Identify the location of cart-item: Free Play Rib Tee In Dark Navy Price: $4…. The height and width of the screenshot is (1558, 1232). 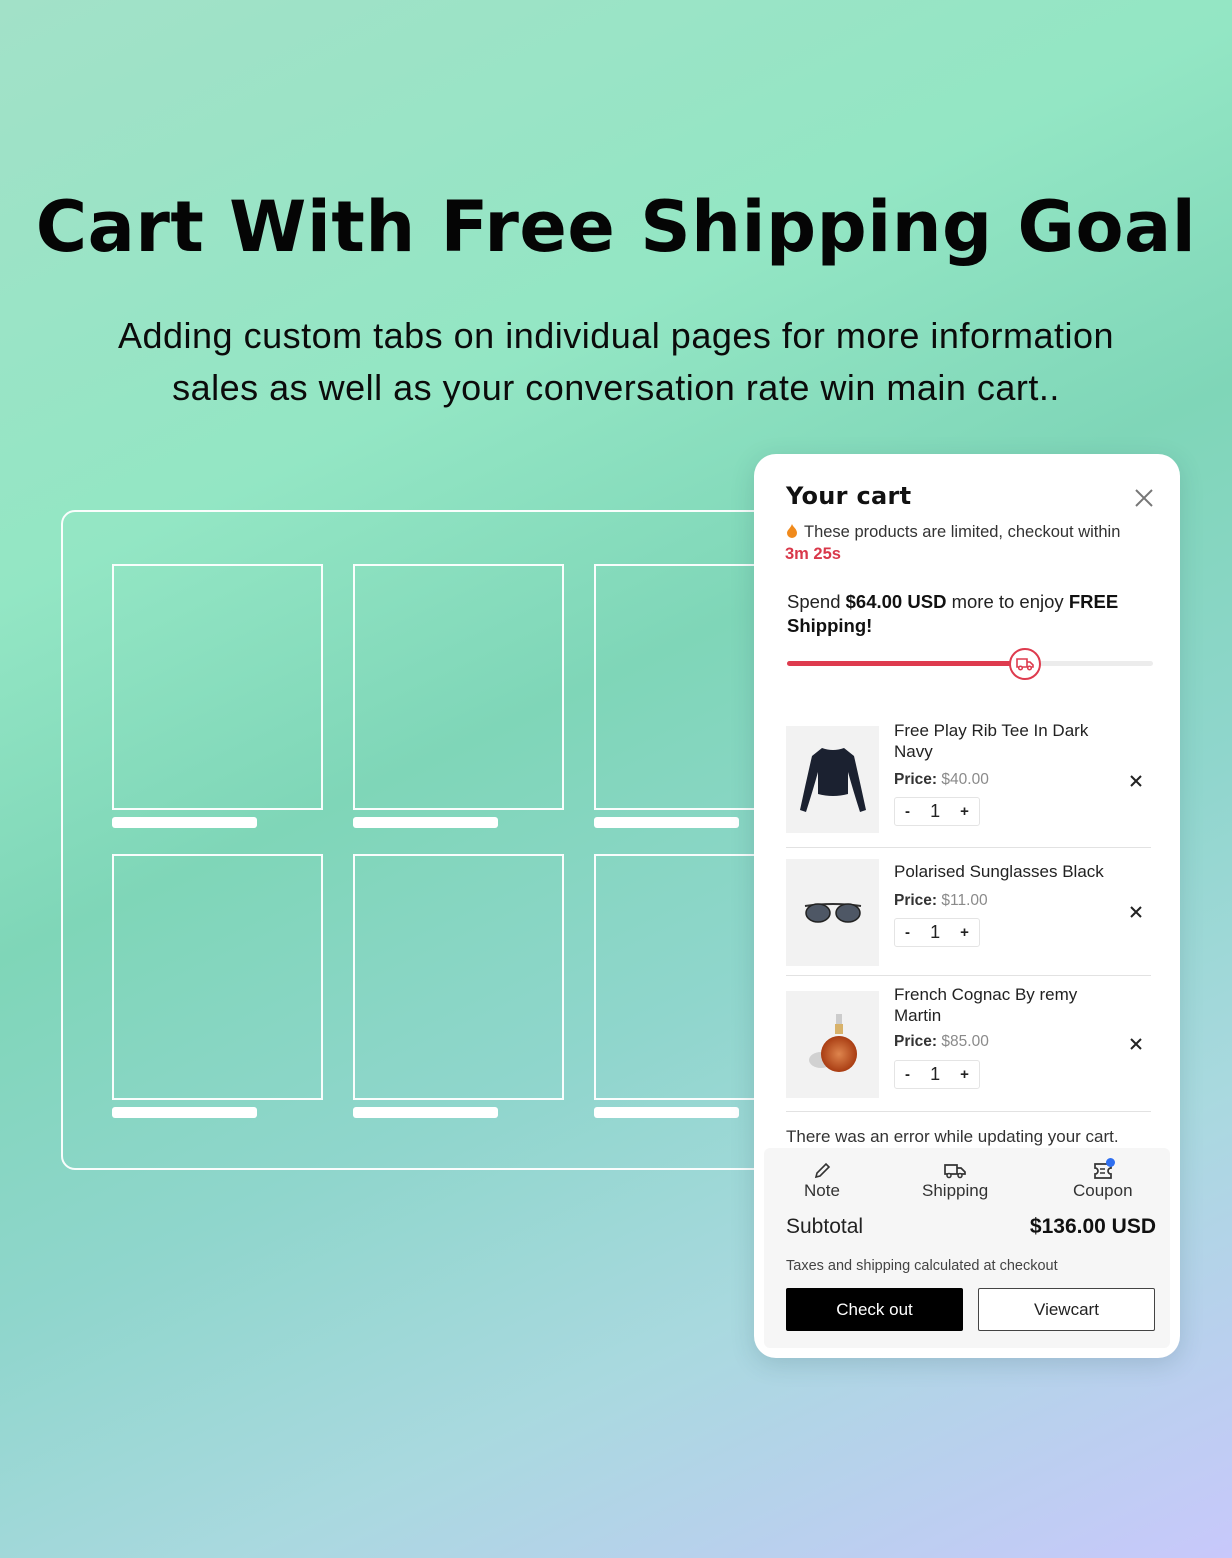
(968, 778).